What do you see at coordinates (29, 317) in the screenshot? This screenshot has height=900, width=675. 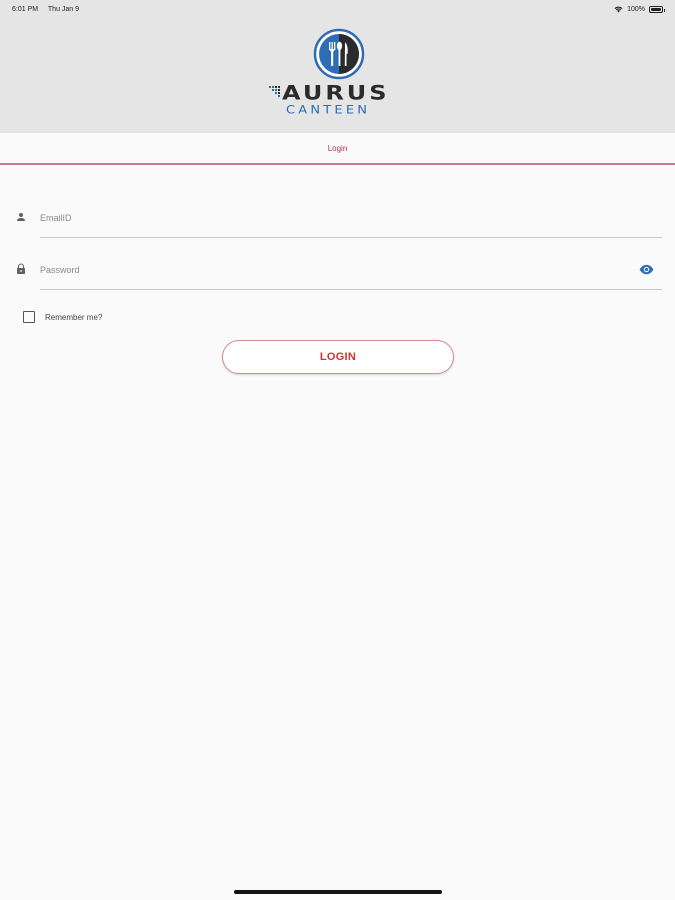 I see `remember-checkbox` at bounding box center [29, 317].